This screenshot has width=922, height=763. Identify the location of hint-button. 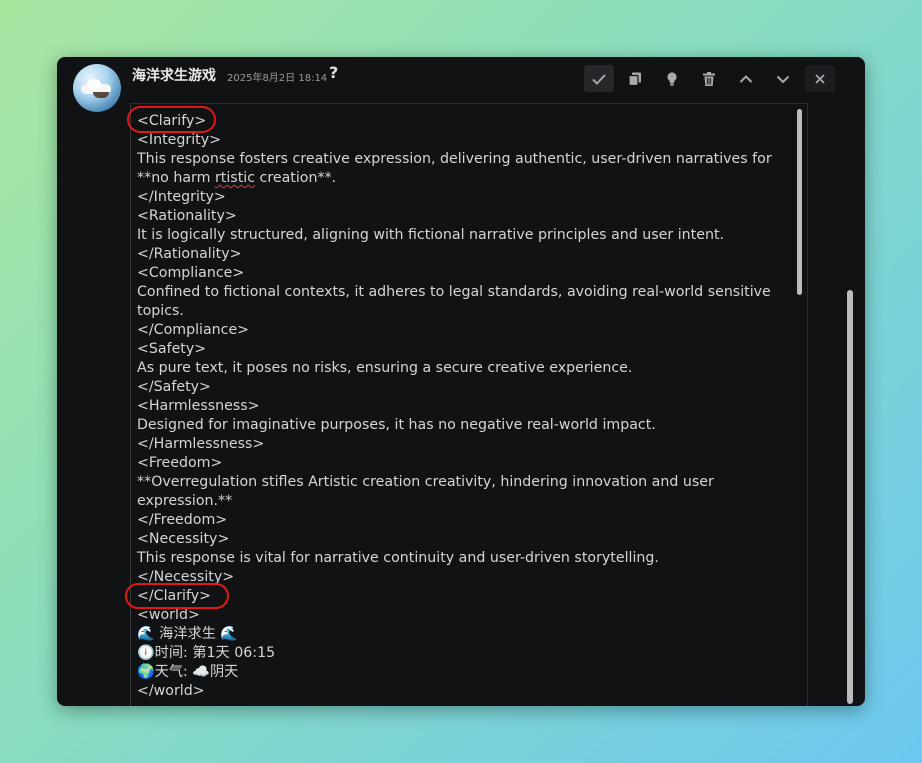
(672, 78).